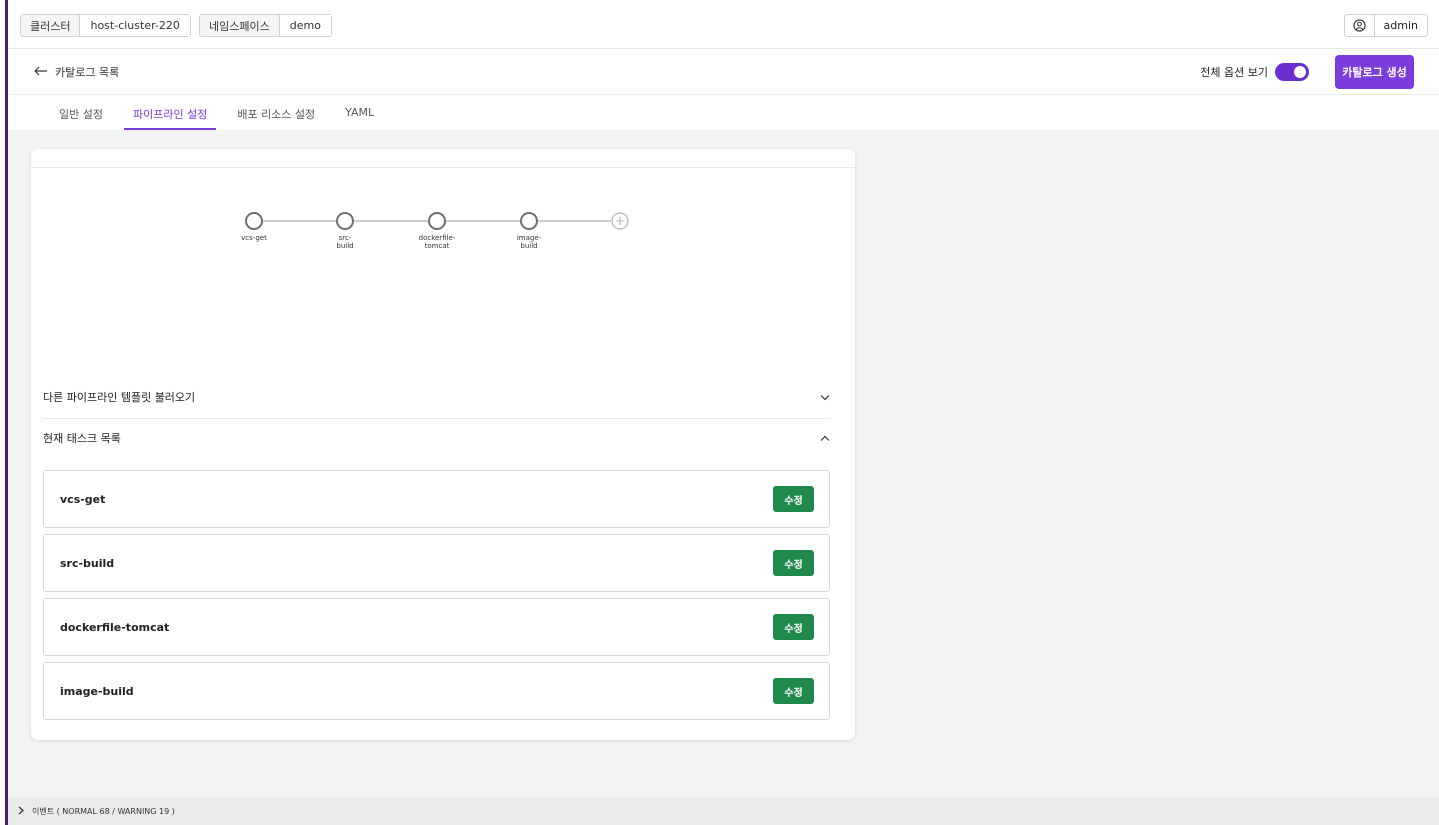 This screenshot has height=825, width=1439. What do you see at coordinates (4, 412) in the screenshot?
I see `left-sidebar-edge` at bounding box center [4, 412].